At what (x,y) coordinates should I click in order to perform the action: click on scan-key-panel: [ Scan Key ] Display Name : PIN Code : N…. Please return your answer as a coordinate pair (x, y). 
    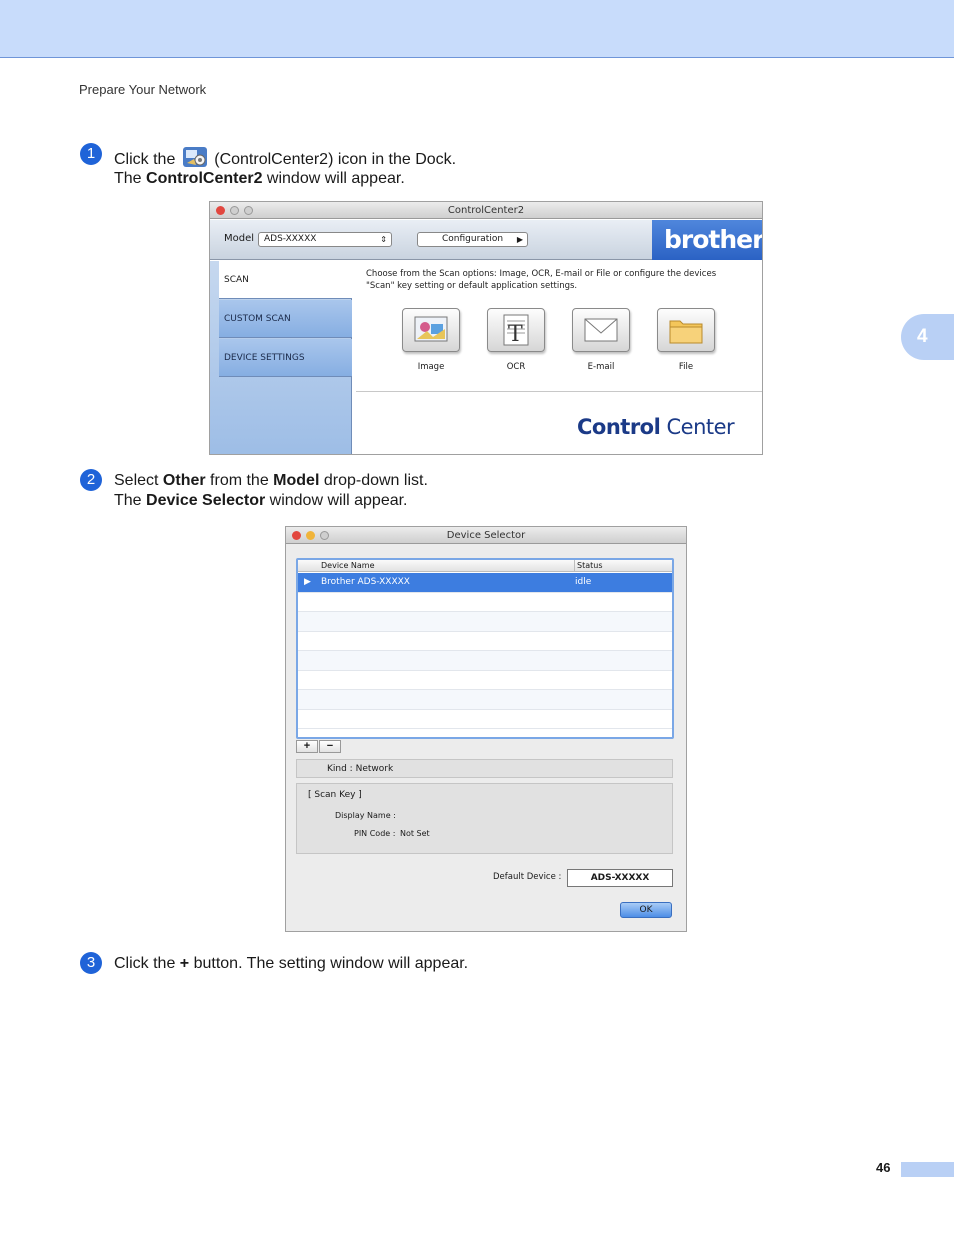
    Looking at the image, I should click on (484, 818).